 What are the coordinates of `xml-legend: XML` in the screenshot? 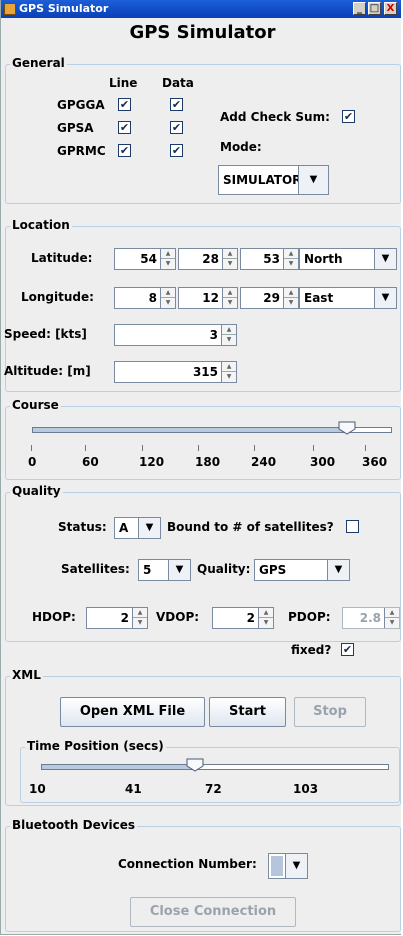 It's located at (26, 675).